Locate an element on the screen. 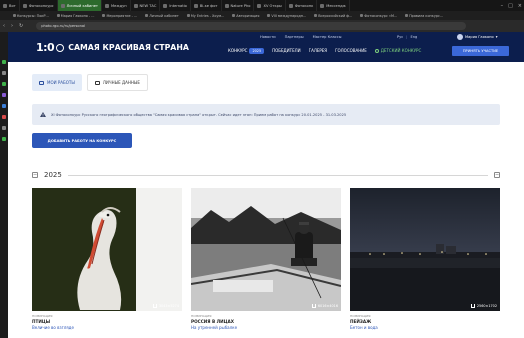  nav-gallery: ГАЛЕРЕЯ is located at coordinates (318, 50).